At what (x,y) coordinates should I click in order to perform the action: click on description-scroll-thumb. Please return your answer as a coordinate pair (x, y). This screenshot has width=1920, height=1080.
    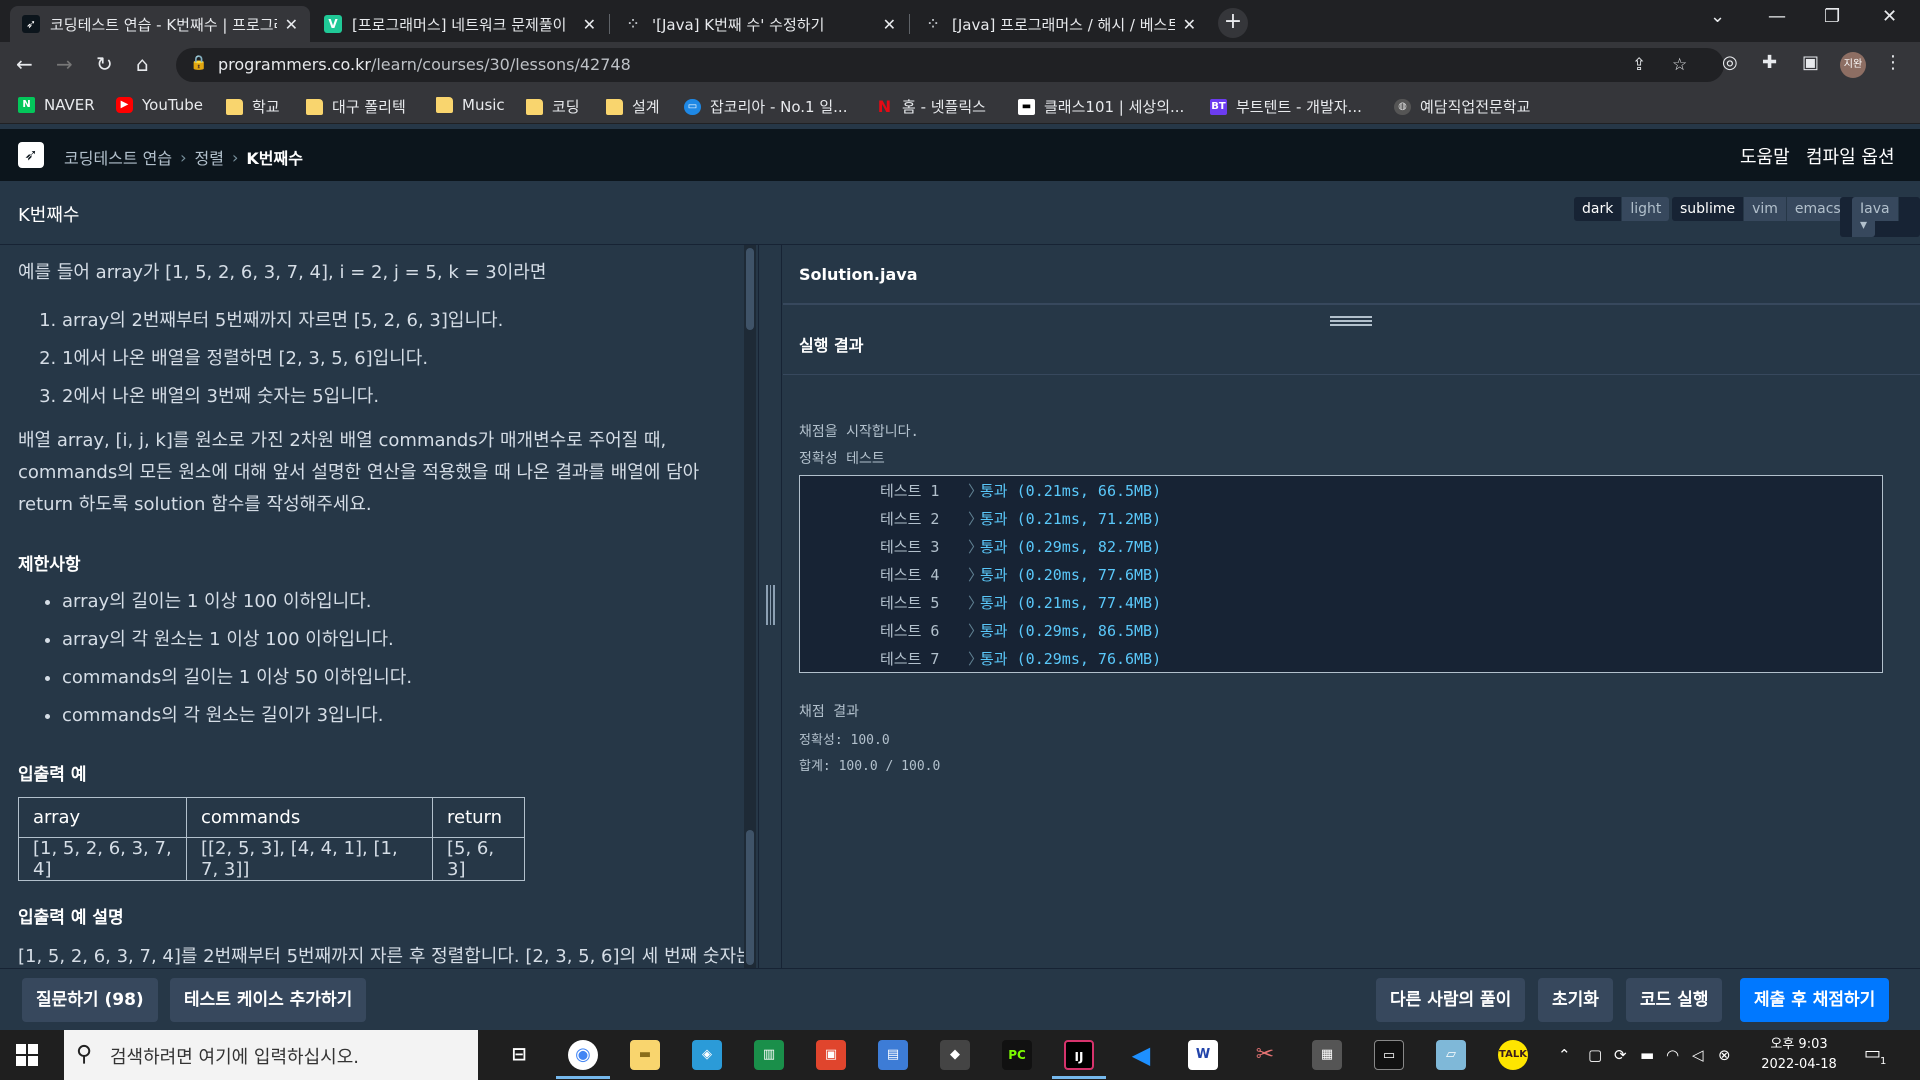
    Looking at the image, I should click on (750, 289).